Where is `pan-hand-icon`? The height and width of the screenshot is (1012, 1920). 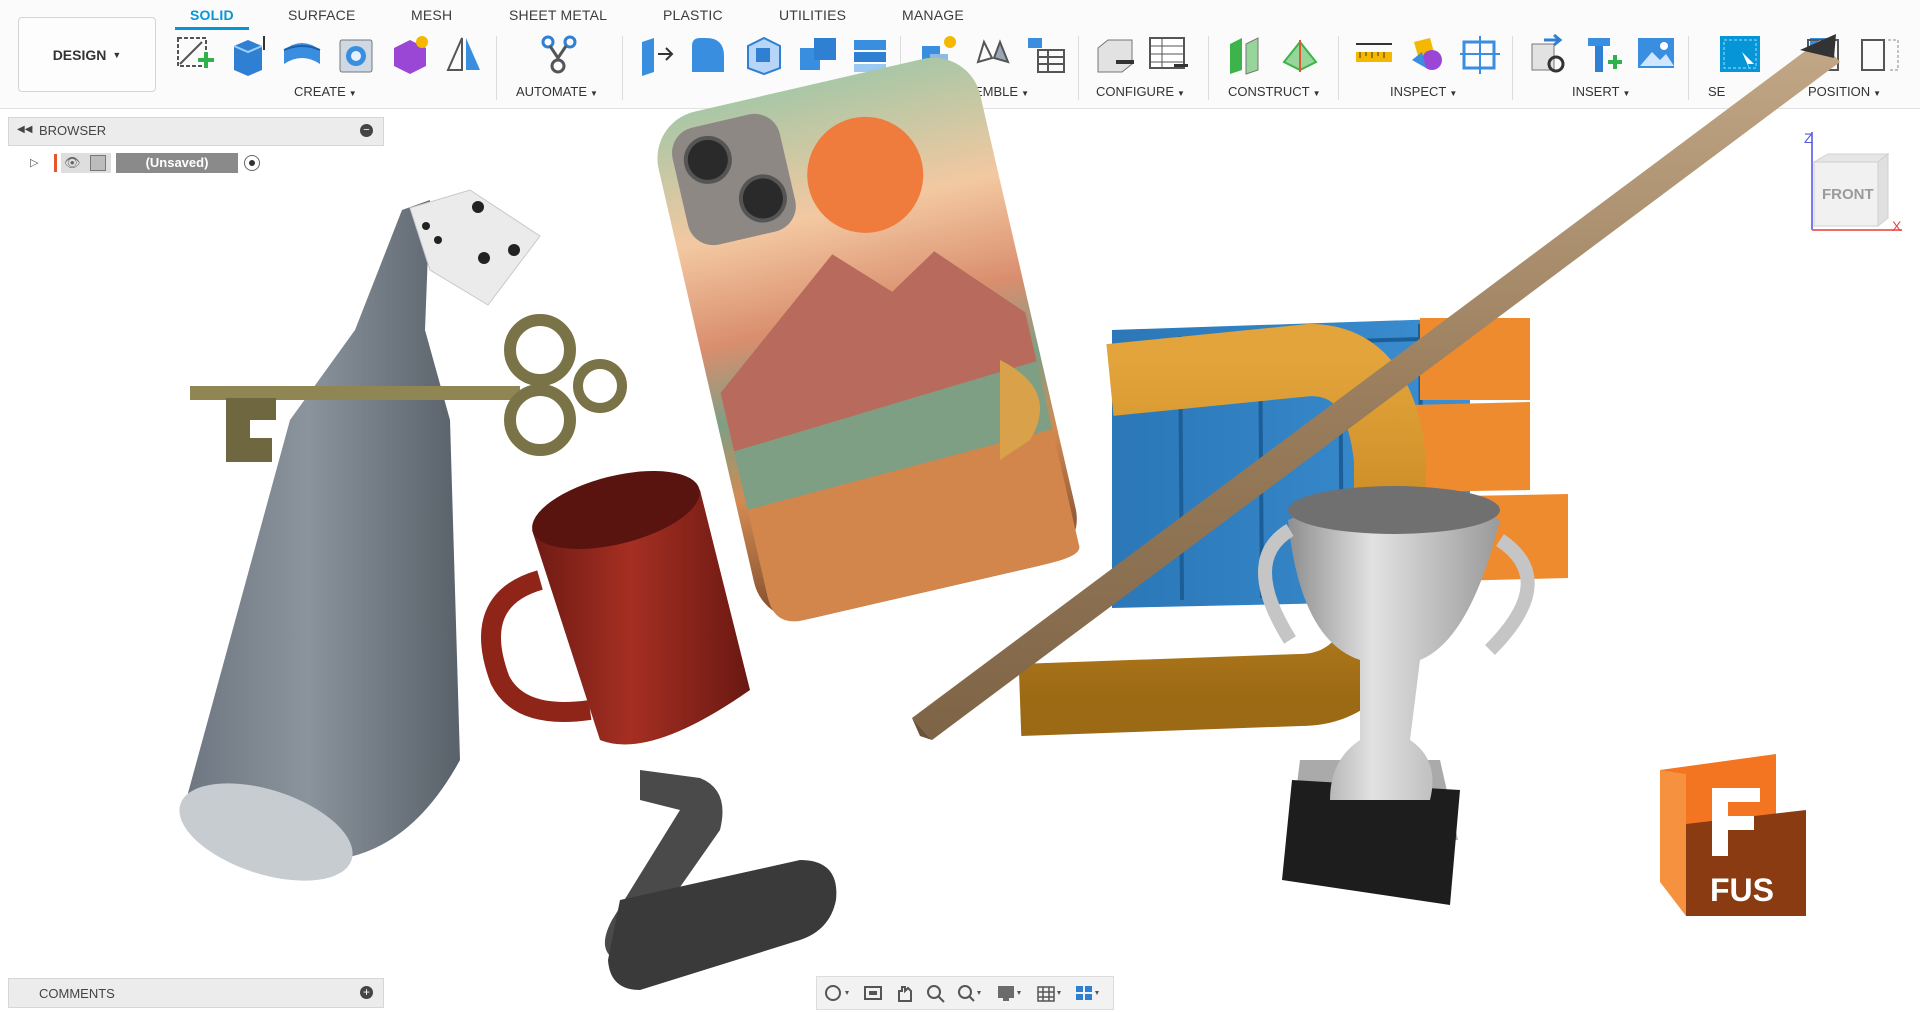 pan-hand-icon is located at coordinates (905, 993).